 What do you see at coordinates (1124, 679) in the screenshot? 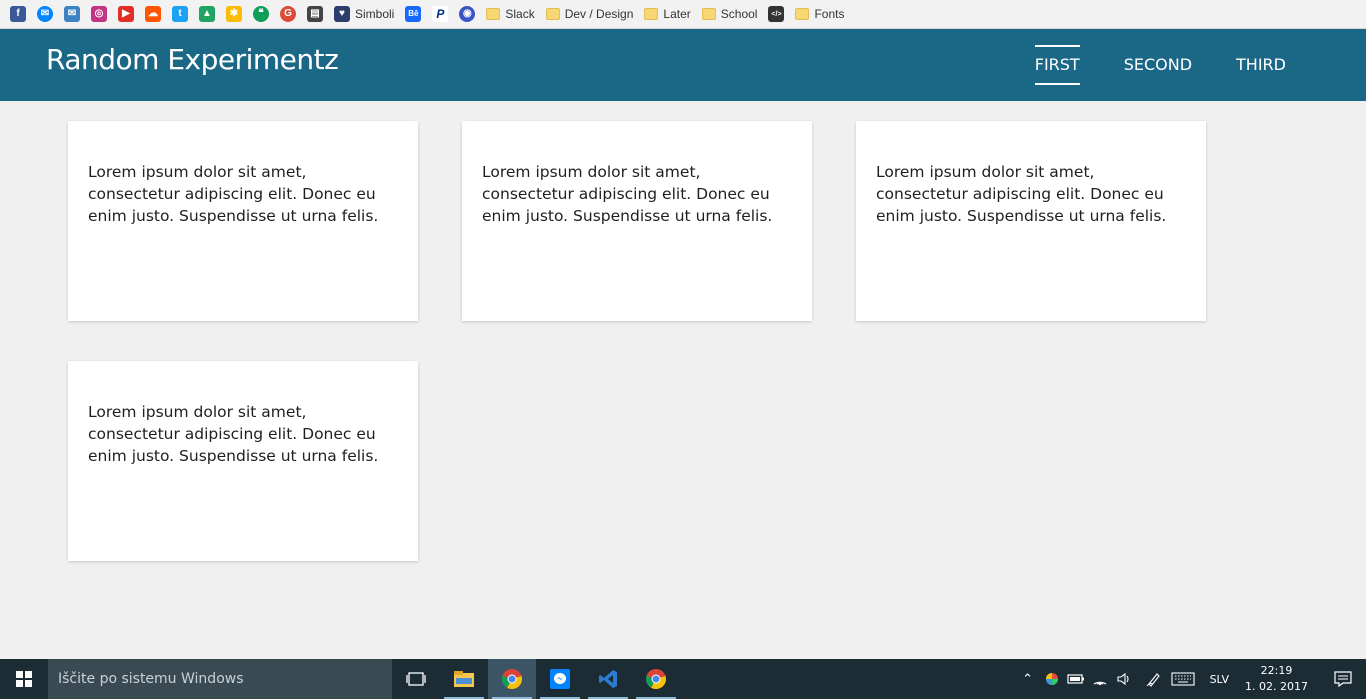
I see `volume-icon` at bounding box center [1124, 679].